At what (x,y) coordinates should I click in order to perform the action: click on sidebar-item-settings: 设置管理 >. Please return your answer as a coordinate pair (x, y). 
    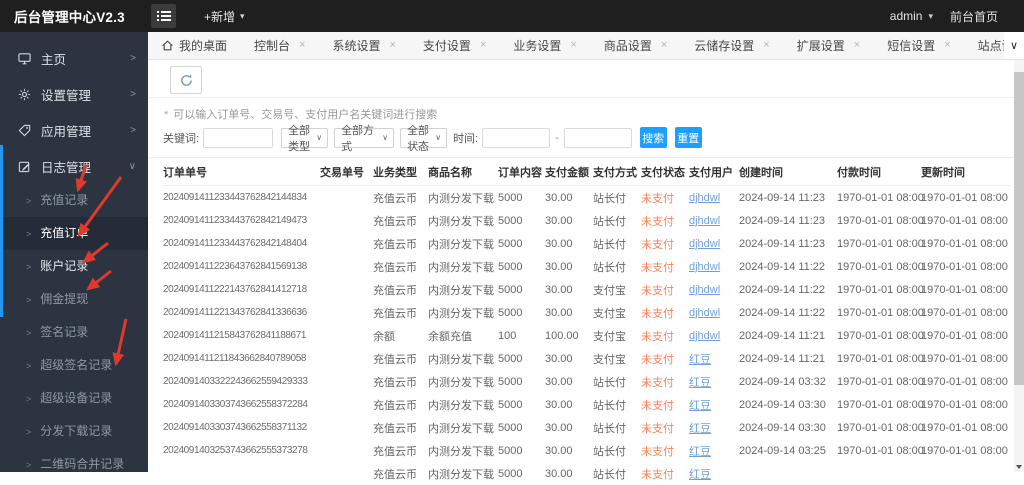
    Looking at the image, I should click on (74, 94).